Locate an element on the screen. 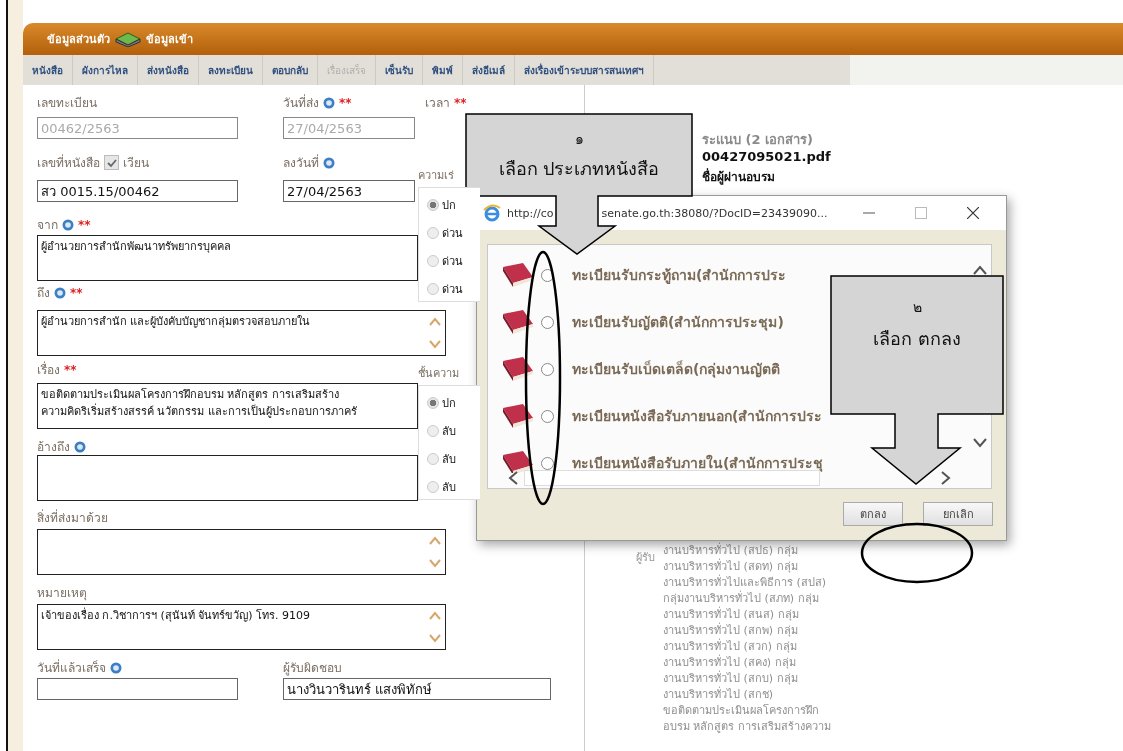 Image resolution: width=1123 pixels, height=751 pixels. field-label: ถึง is located at coordinates (43, 293).